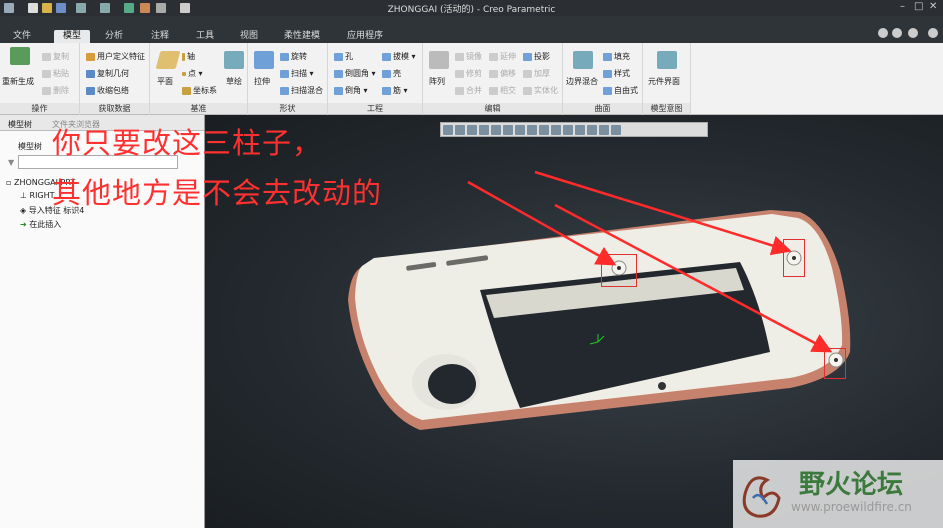  What do you see at coordinates (650, 261) in the screenshot?
I see `annotation-arrows` at bounding box center [650, 261].